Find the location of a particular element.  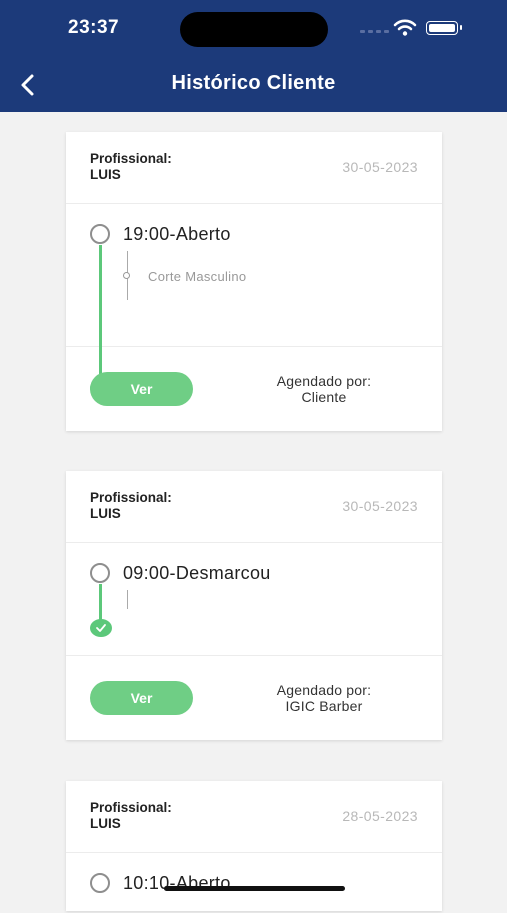

appointment-entry: 19:00-Aberto is located at coordinates (177, 234).